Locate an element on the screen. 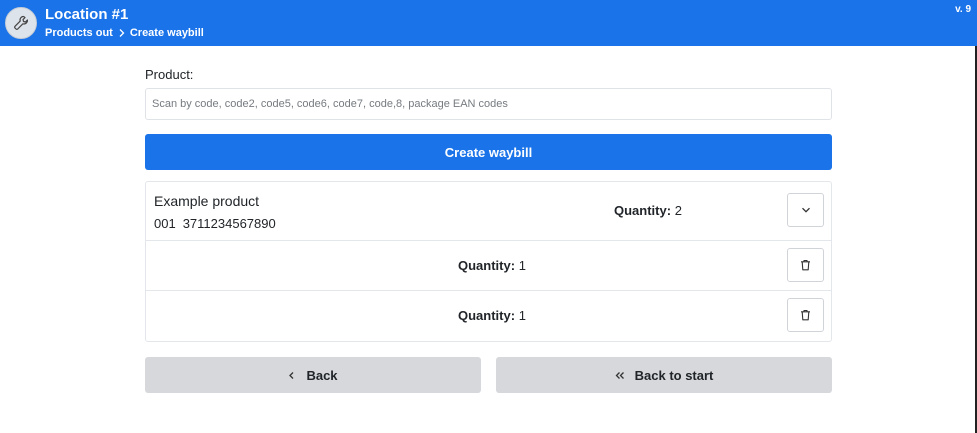  double-chevron-left-icon is located at coordinates (619, 375).